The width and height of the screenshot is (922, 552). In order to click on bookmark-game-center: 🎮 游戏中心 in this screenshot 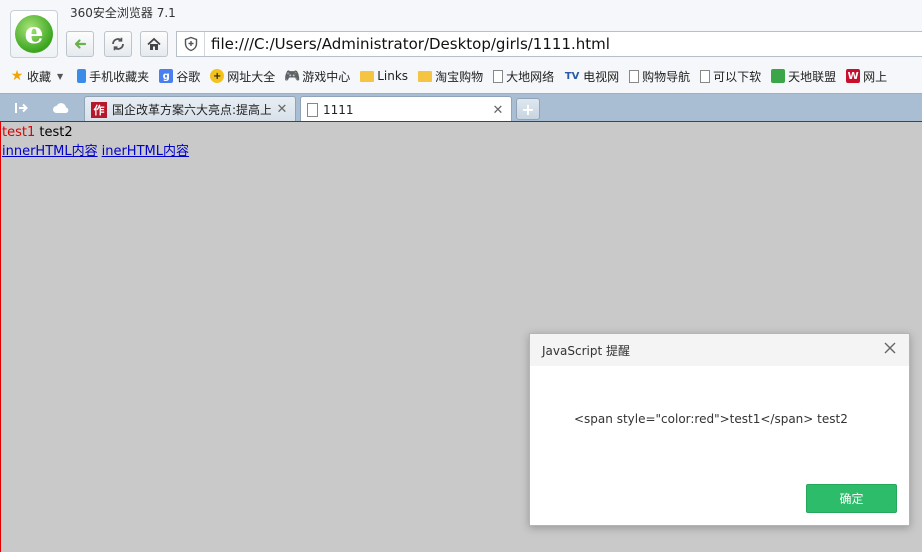, I will do `click(317, 76)`.